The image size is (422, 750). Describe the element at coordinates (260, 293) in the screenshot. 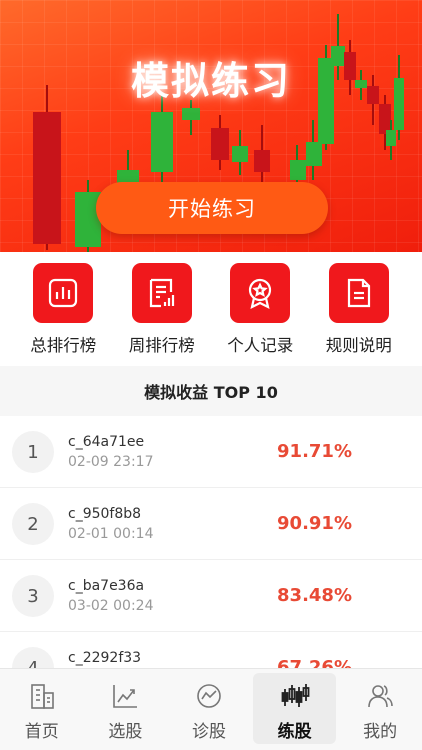

I see `award-badge-icon` at that location.